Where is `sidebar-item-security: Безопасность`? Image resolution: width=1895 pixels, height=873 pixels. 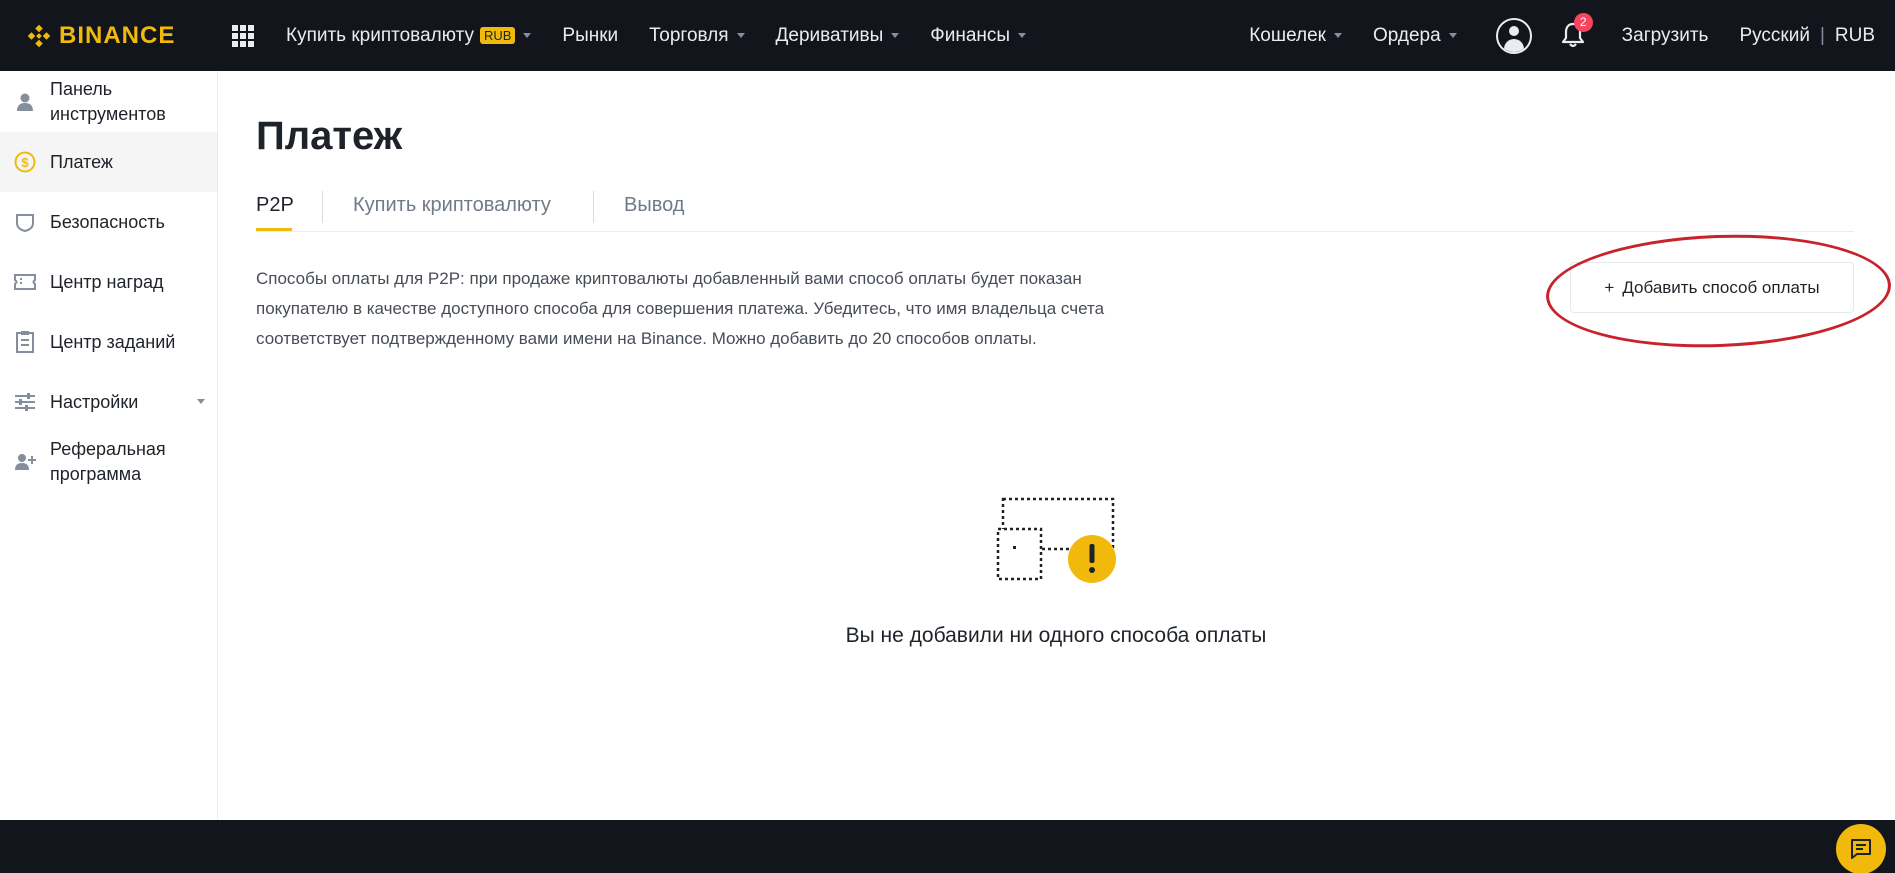 sidebar-item-security: Безопасность is located at coordinates (108, 222).